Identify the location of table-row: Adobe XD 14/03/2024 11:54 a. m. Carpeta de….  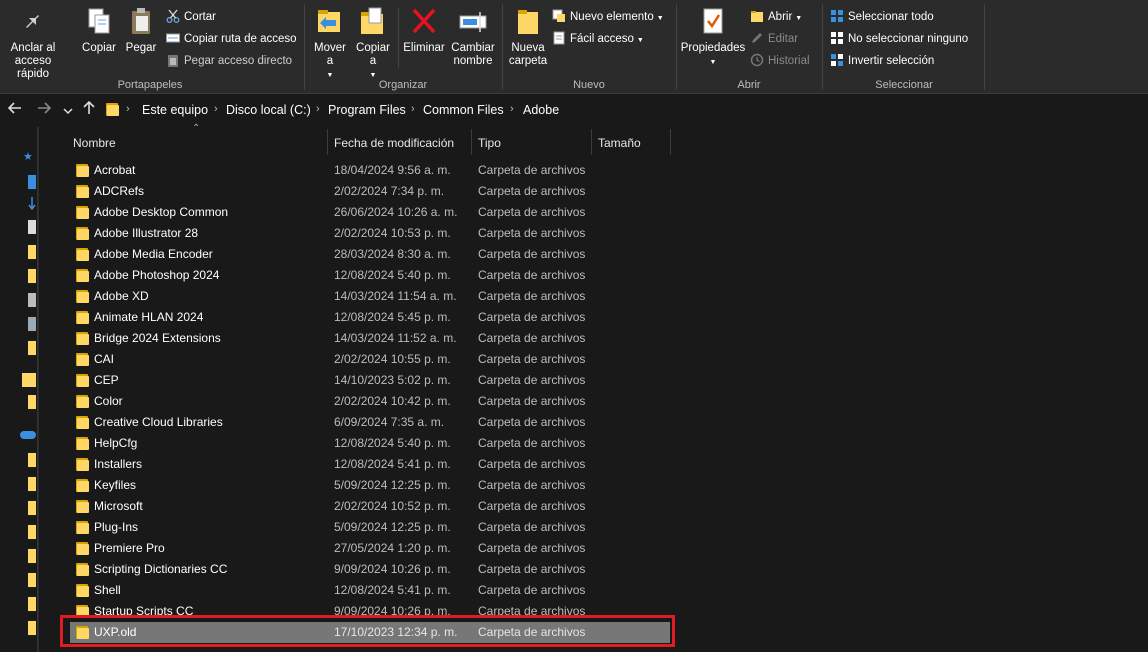
(370, 296).